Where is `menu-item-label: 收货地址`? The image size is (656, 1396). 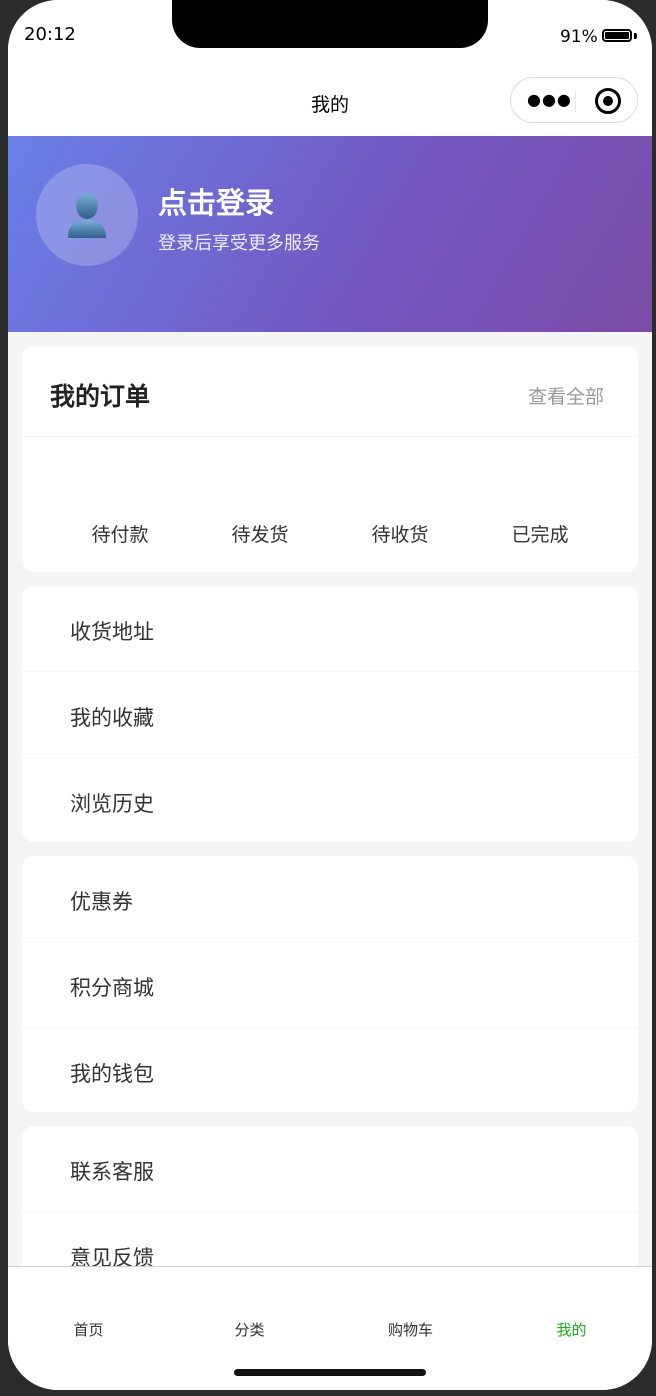
menu-item-label: 收货地址 is located at coordinates (112, 632).